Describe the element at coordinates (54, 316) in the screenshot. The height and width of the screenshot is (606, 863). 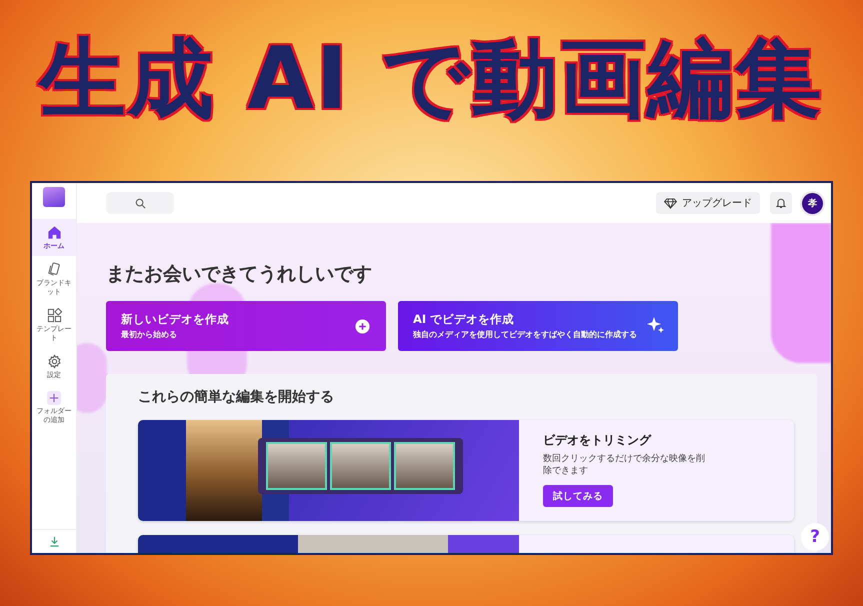
I see `template-icon` at that location.